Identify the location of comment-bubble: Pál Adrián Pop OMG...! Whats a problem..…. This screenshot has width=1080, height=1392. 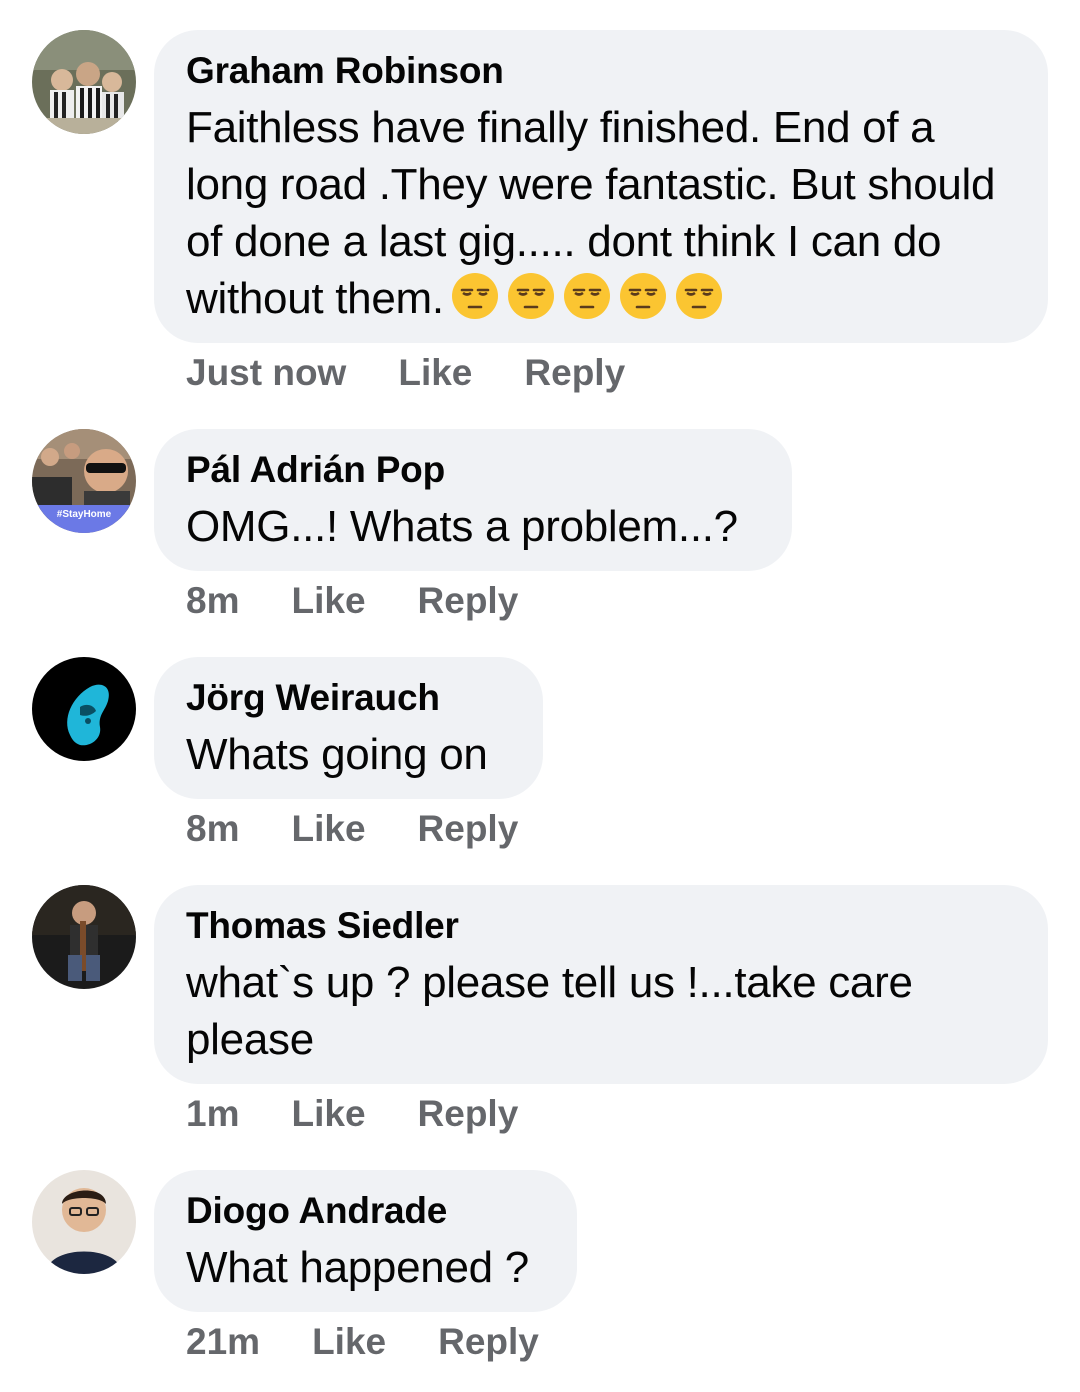
(473, 500).